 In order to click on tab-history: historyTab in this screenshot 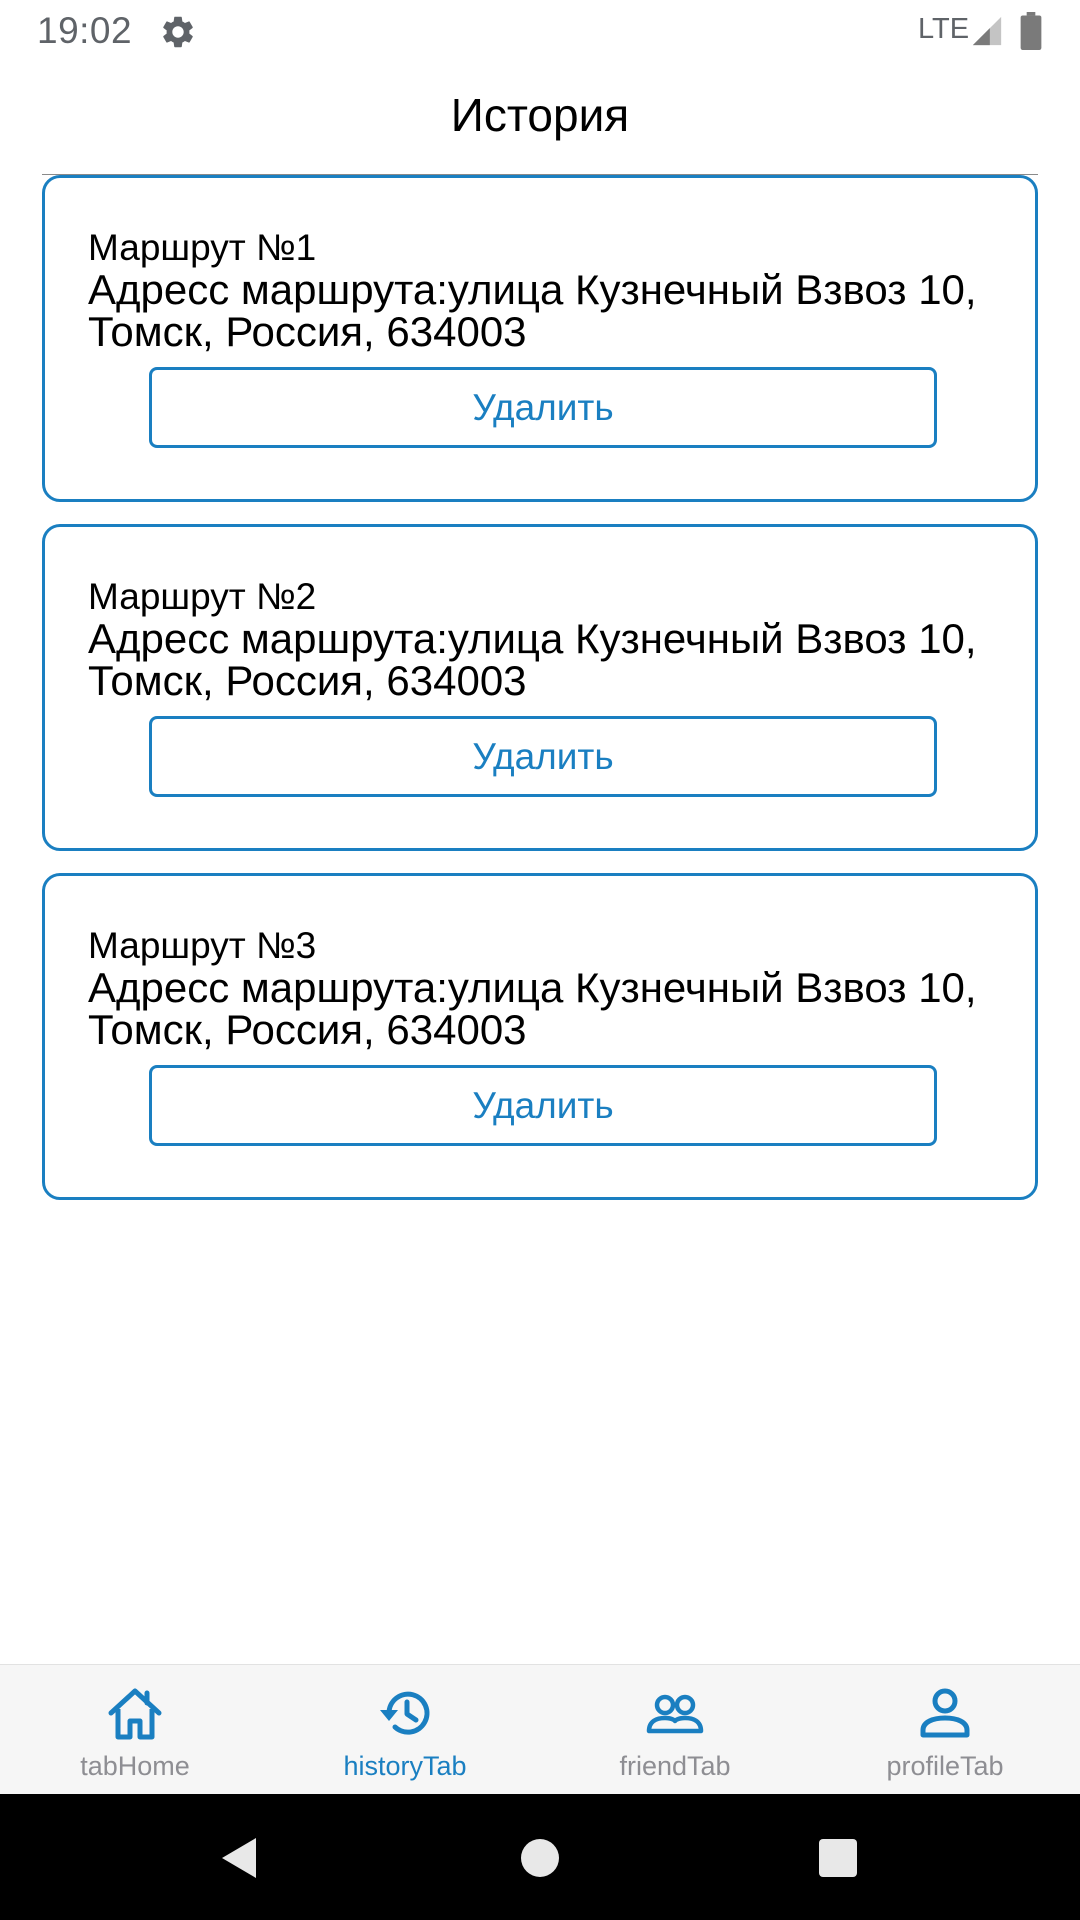, I will do `click(405, 1730)`.